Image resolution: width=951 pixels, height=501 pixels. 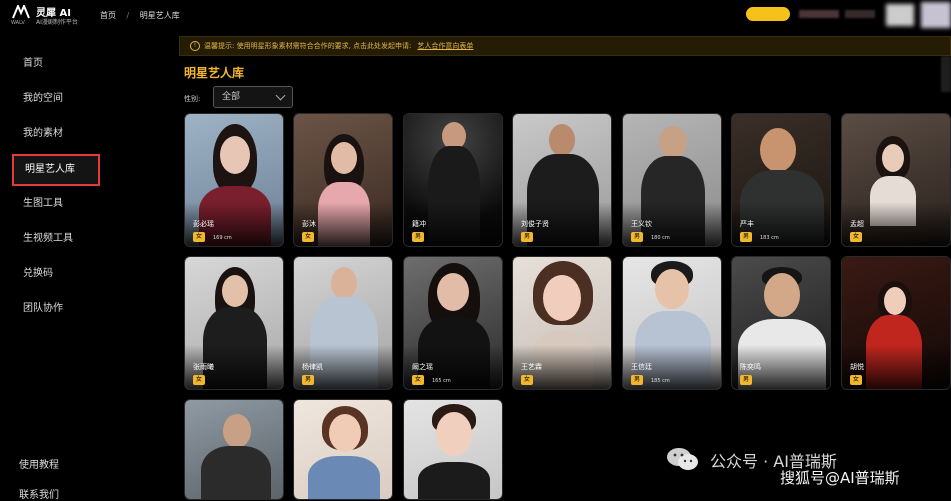 What do you see at coordinates (39, 493) in the screenshot?
I see `sidebar-item-contact: 联系我们` at bounding box center [39, 493].